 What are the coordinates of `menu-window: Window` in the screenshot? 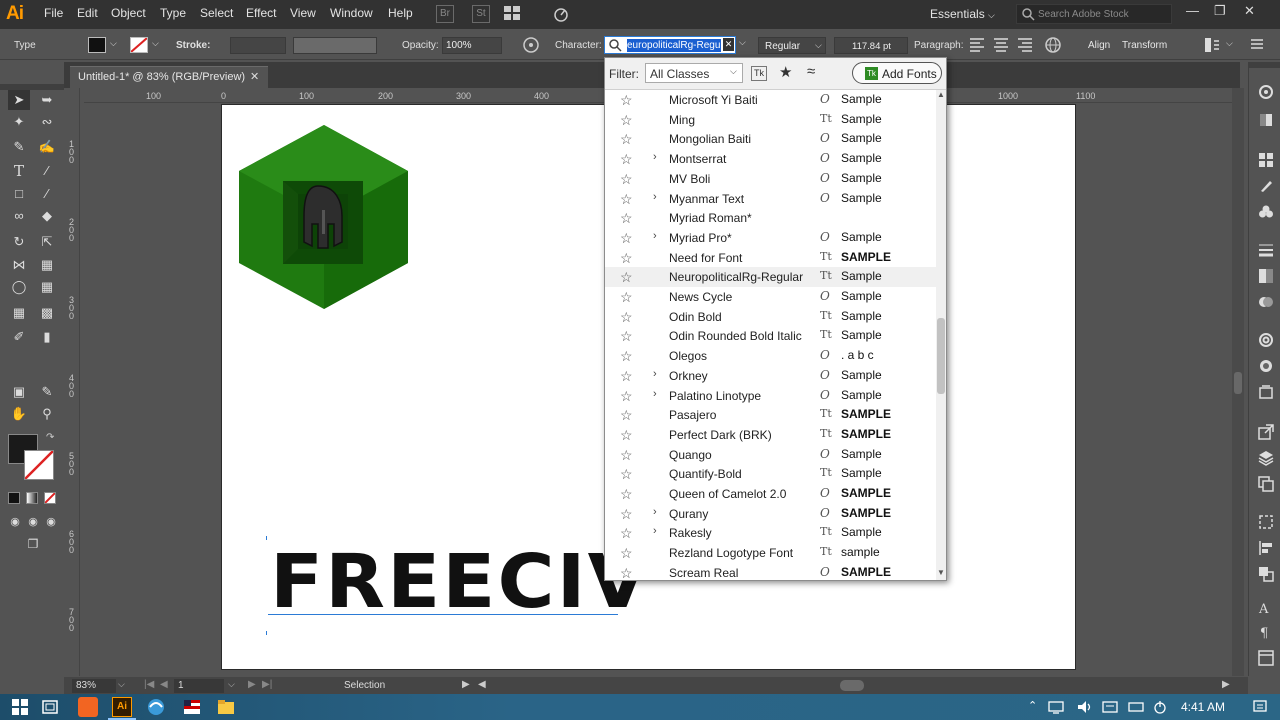 It's located at (351, 13).